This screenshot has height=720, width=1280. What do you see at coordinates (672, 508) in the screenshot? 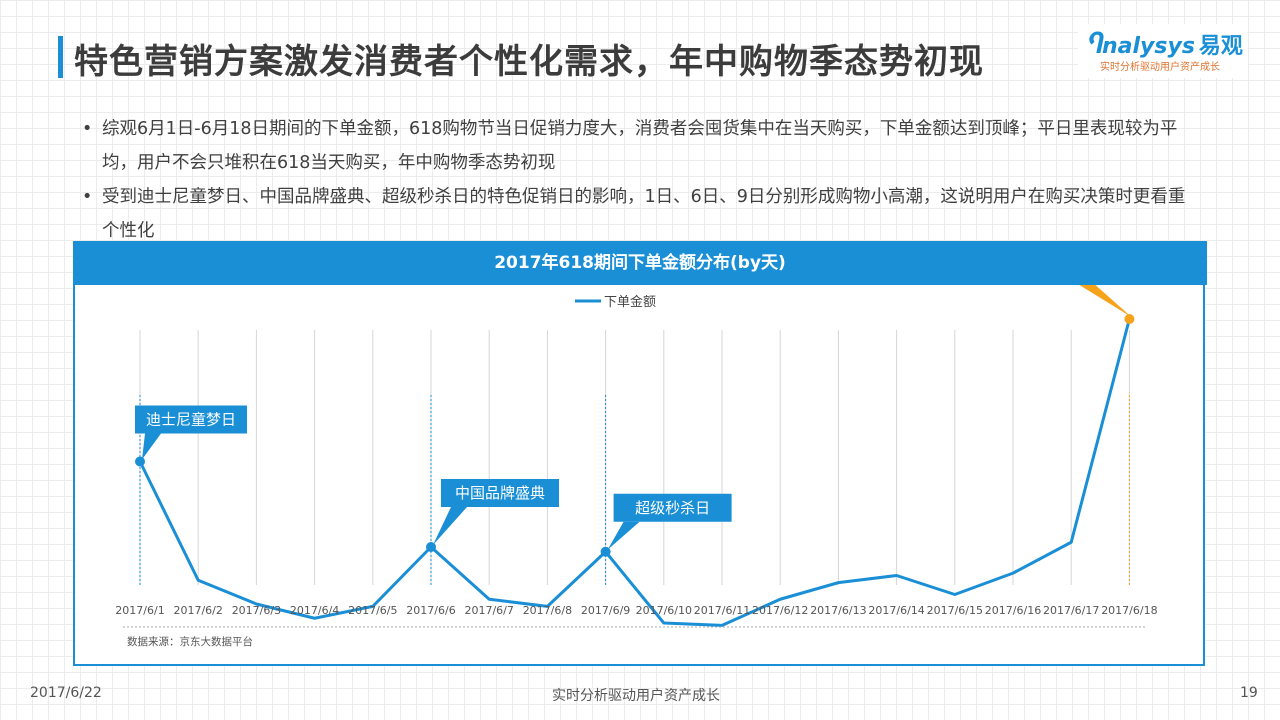
I see `callout-label: 超级秒杀日` at bounding box center [672, 508].